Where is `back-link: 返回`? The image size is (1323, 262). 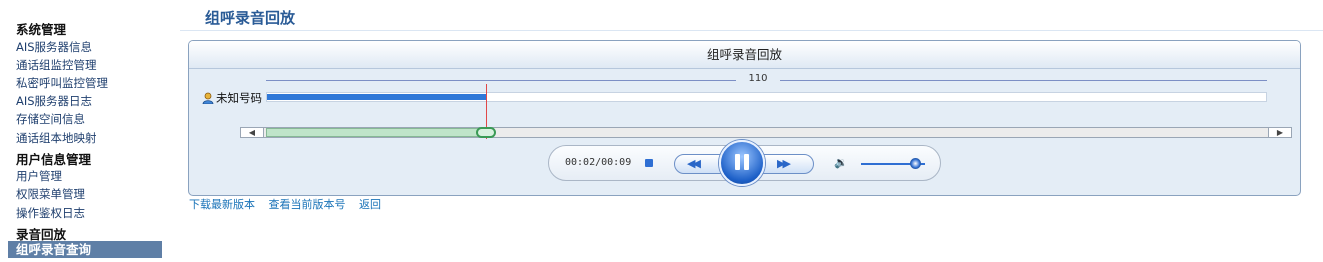
back-link: 返回 is located at coordinates (370, 204).